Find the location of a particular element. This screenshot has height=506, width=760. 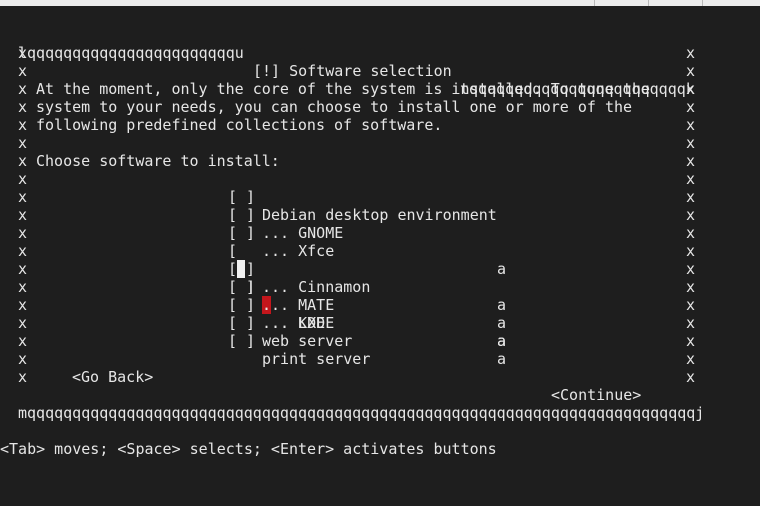

software-label: Debian desktop environment is located at coordinates (379, 215).